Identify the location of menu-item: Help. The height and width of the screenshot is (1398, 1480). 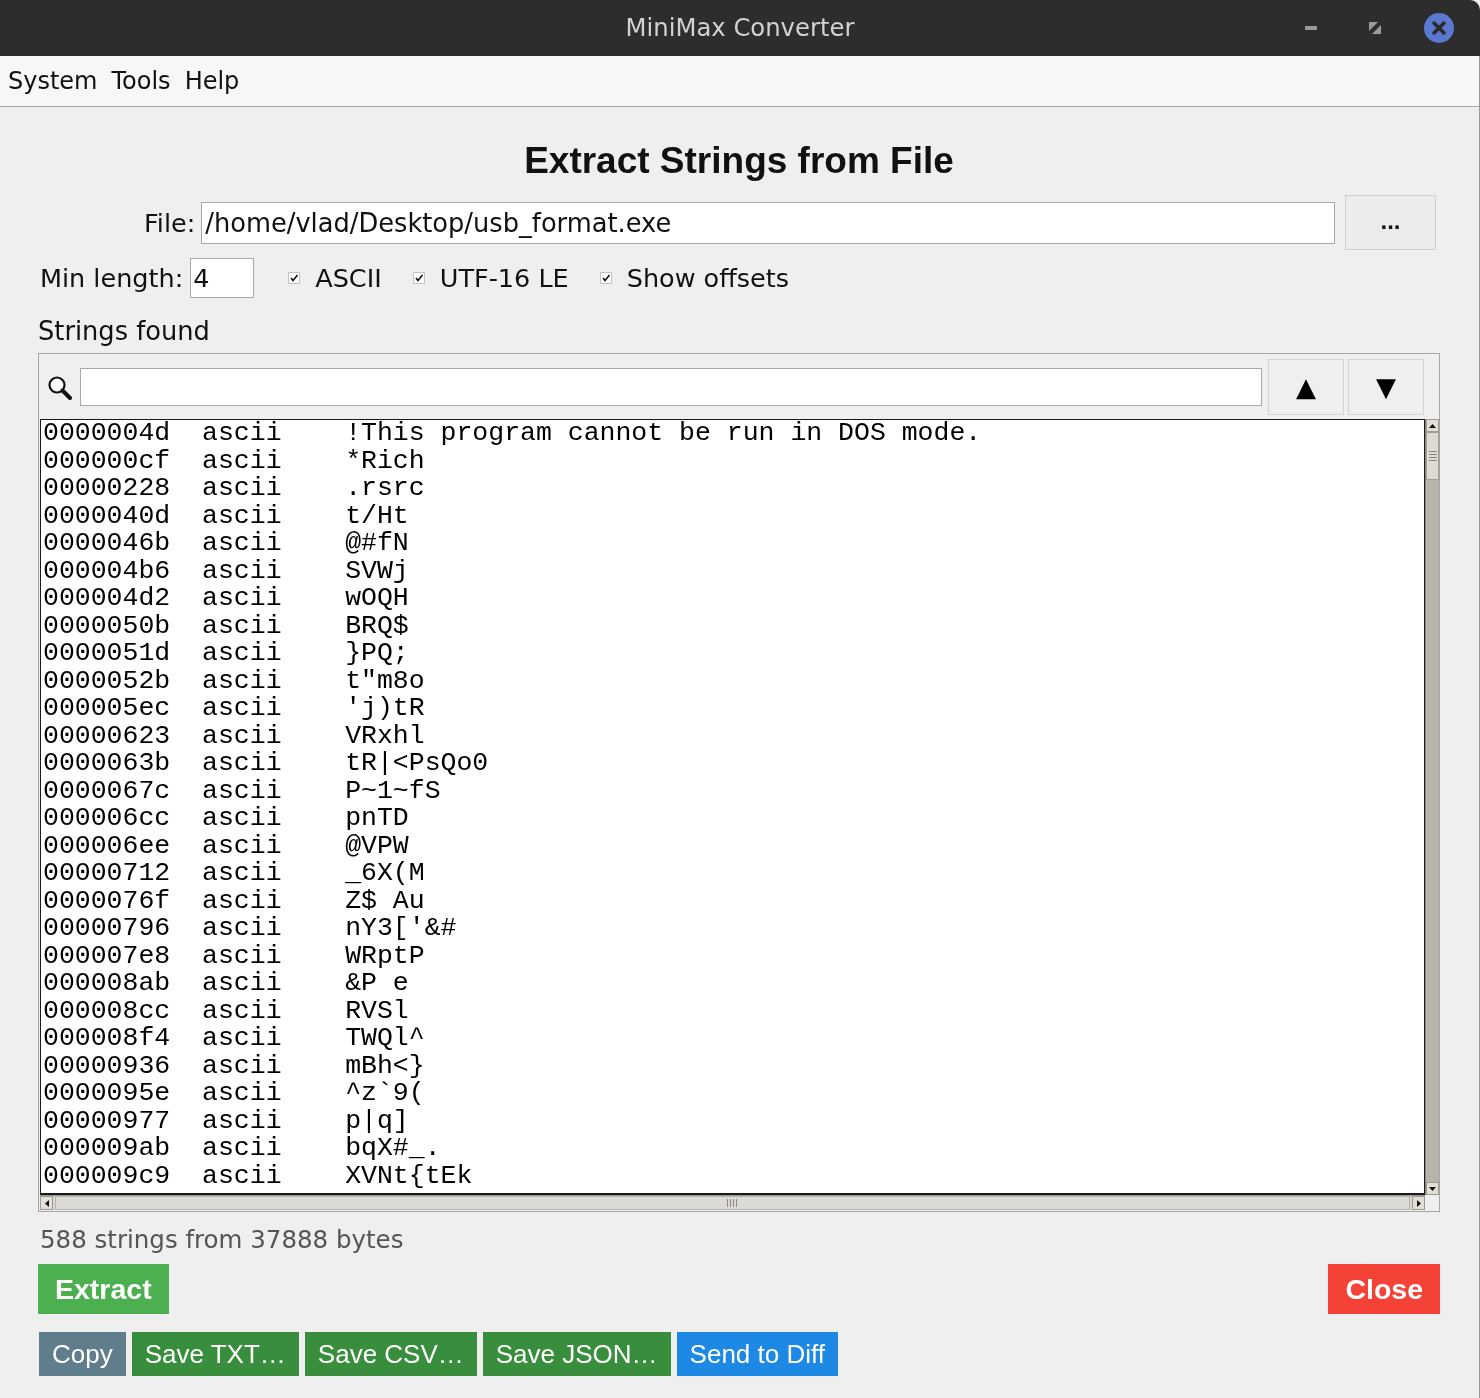
(212, 81).